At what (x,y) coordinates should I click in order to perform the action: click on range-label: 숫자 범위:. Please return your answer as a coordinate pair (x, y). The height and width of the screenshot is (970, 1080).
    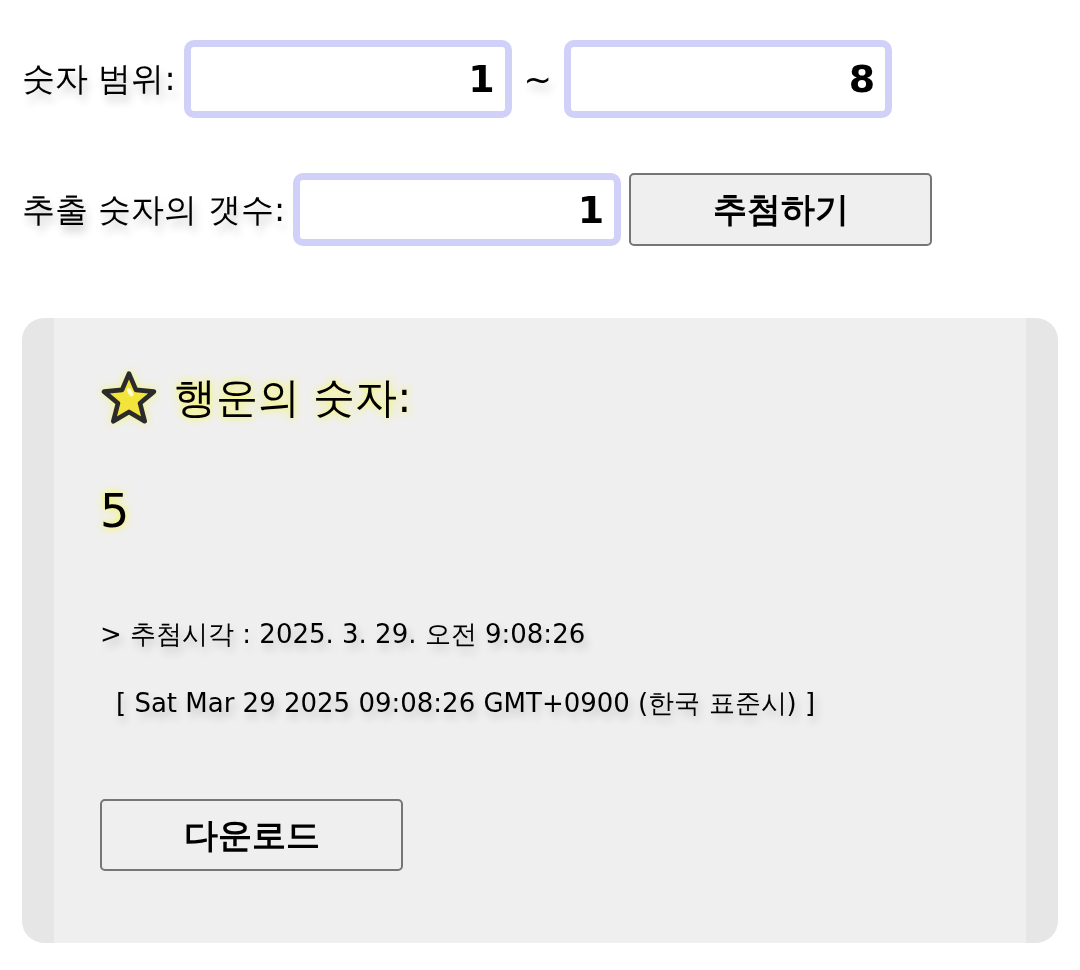
    Looking at the image, I should click on (99, 79).